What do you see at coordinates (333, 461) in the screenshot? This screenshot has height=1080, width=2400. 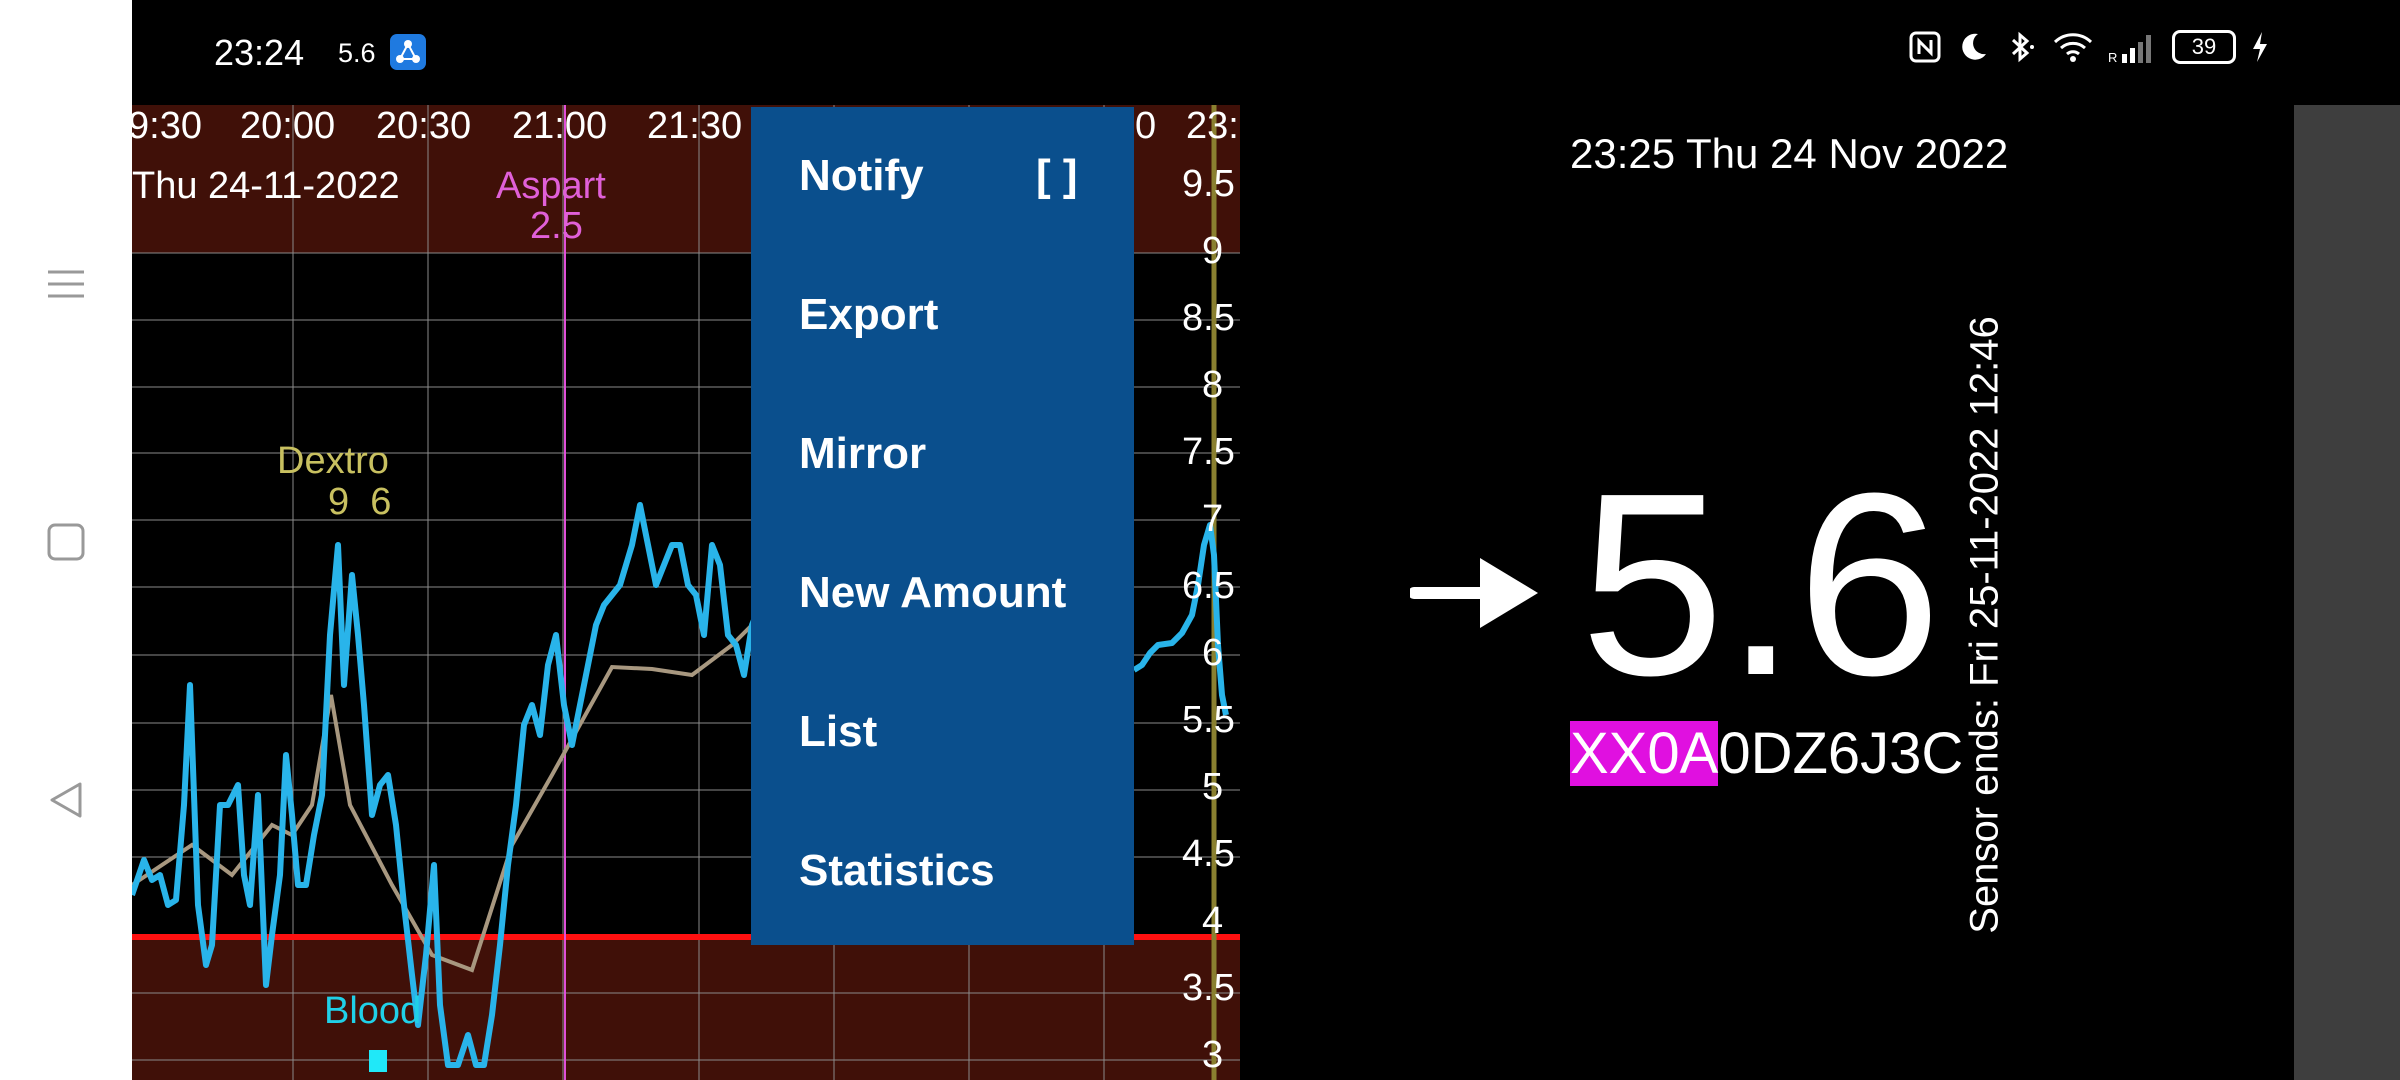 I see `dextro-label: Dextro` at bounding box center [333, 461].